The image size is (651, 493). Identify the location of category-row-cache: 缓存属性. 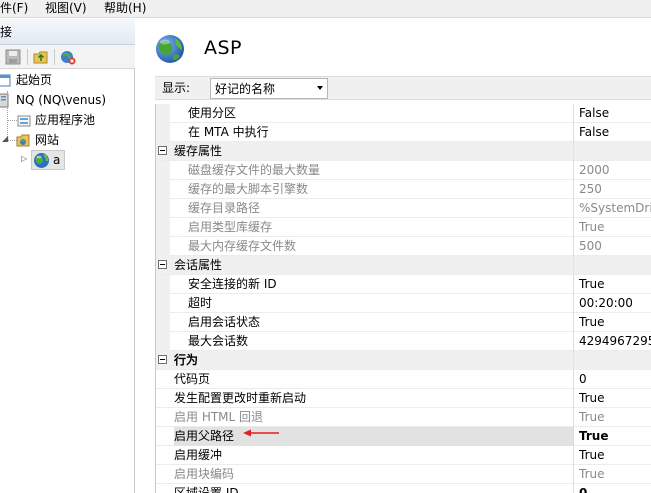
(403, 151).